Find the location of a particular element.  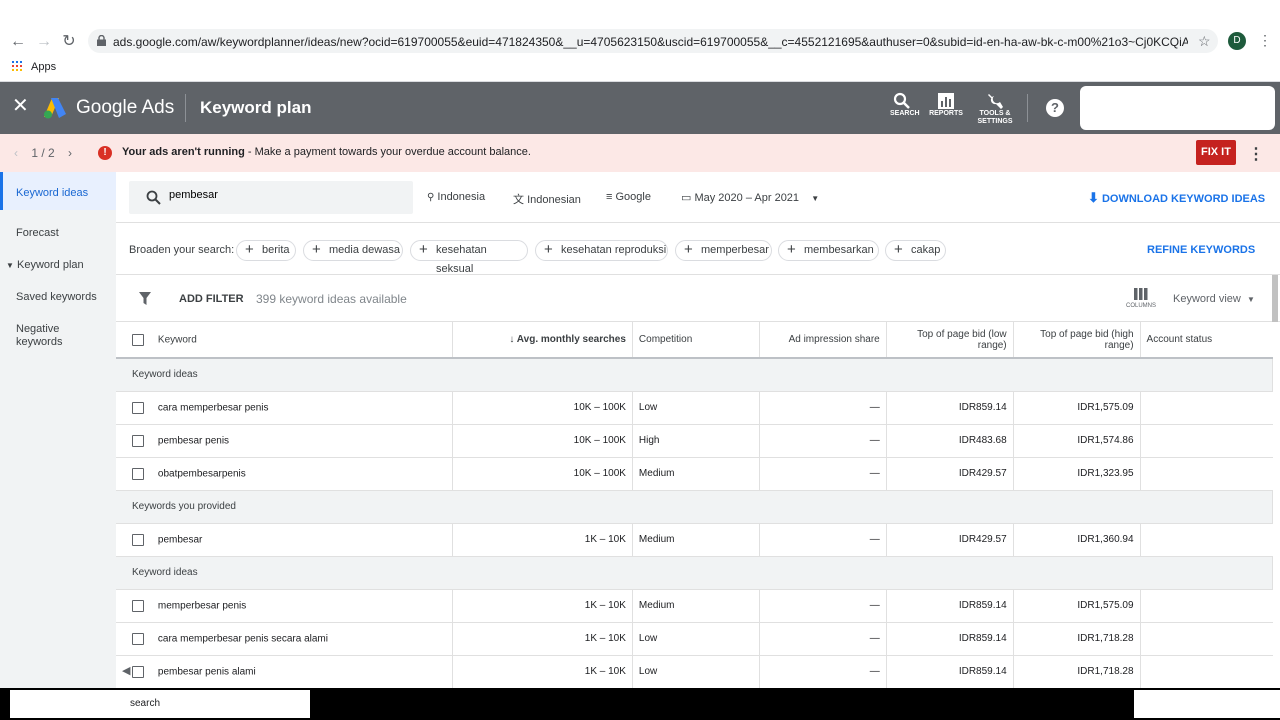

broaden-chip: memperbesar is located at coordinates (723, 250).